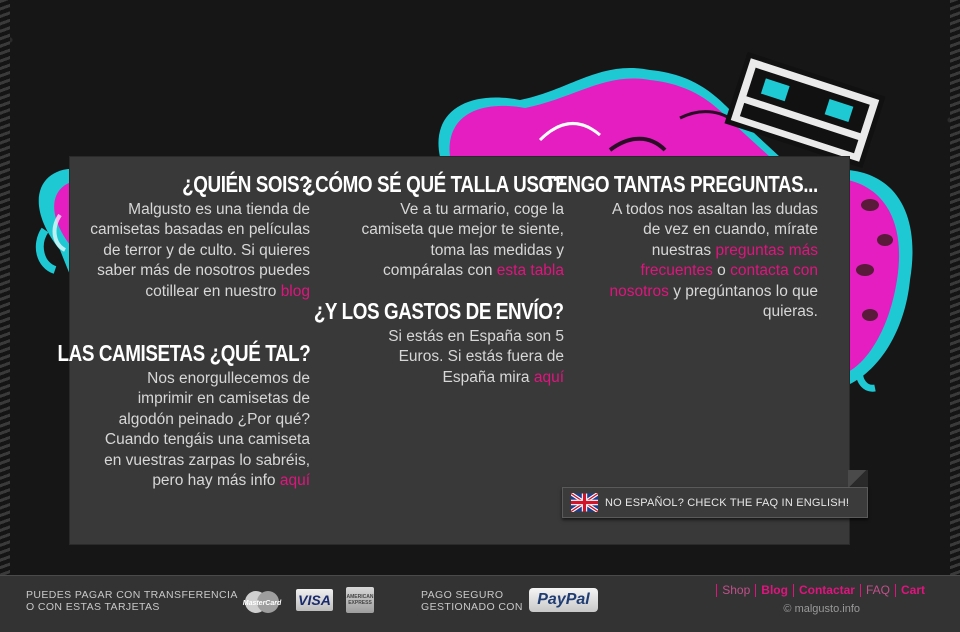  I want to click on footer-nav: Shop Blog Contactar FAQ Cart, so click(823, 590).